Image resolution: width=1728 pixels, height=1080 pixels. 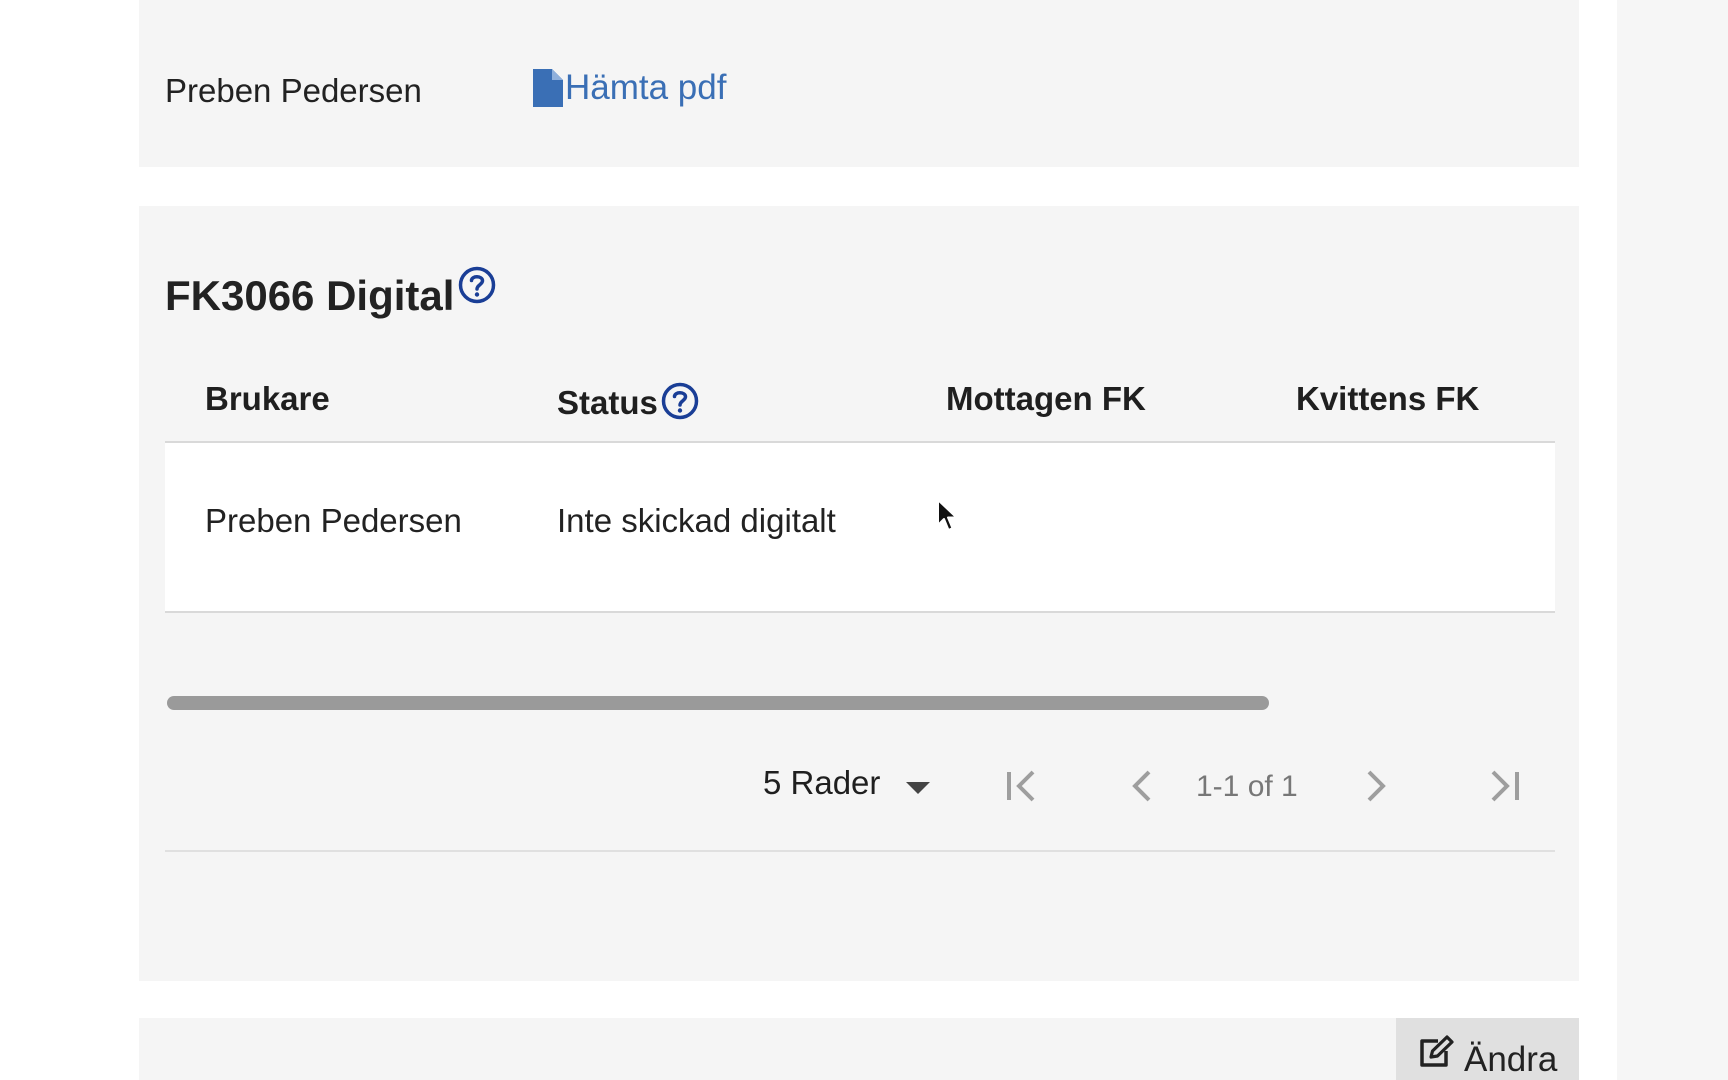 I want to click on table-row: Preben Pedersen Inte skickad digitalt, so click(x=860, y=528).